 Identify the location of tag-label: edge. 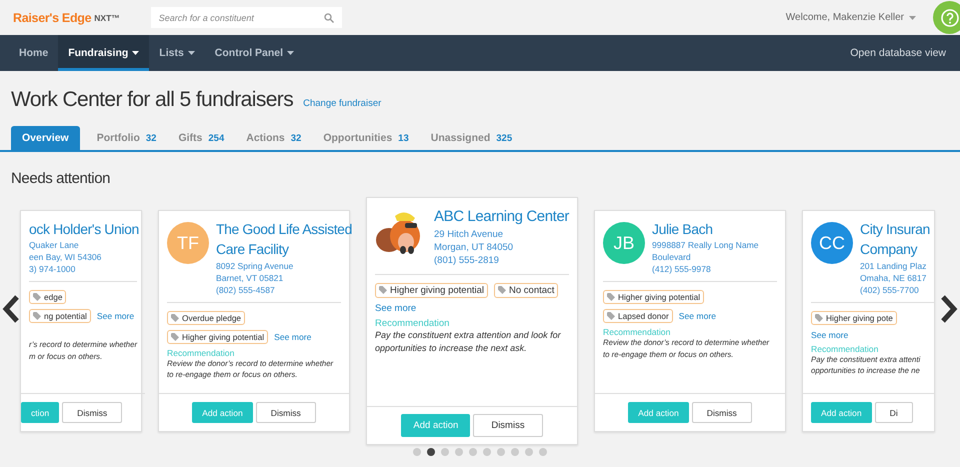
(53, 297).